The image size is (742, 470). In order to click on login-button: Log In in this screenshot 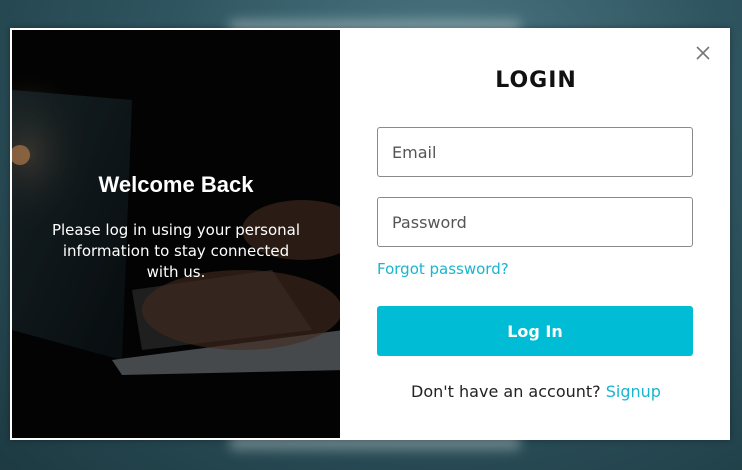, I will do `click(535, 331)`.